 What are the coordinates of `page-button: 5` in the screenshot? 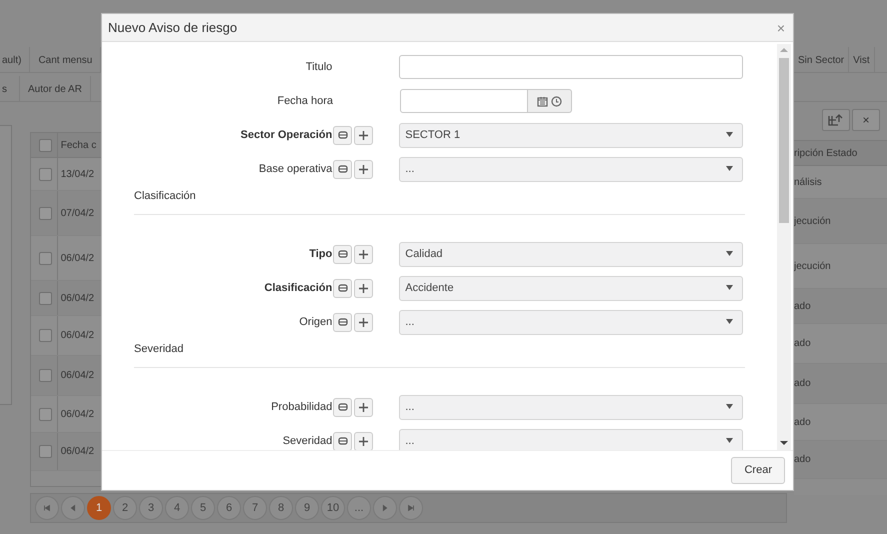 It's located at (203, 508).